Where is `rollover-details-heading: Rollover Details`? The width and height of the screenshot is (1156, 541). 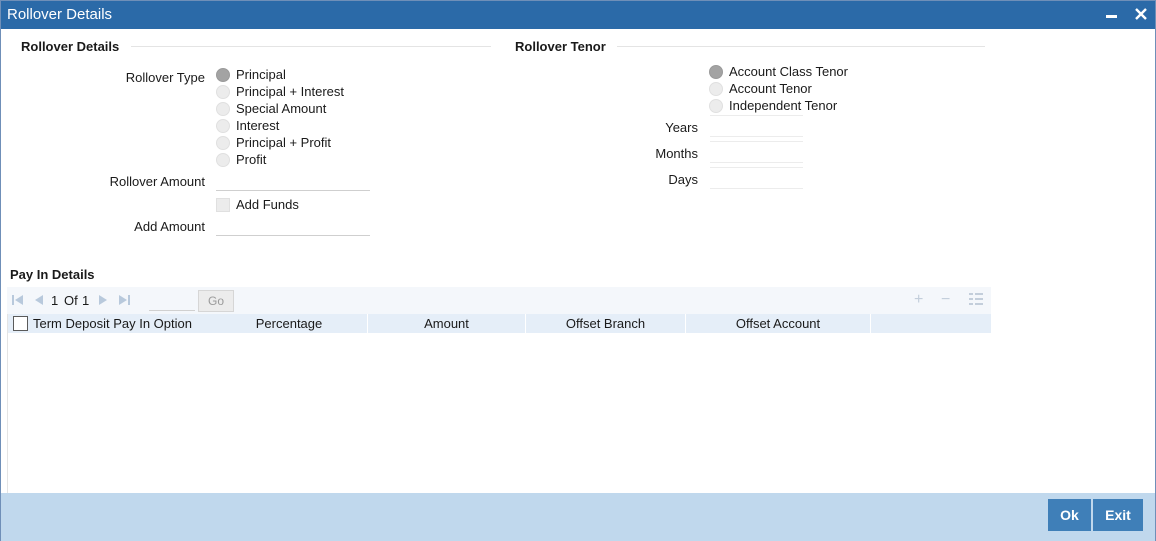 rollover-details-heading: Rollover Details is located at coordinates (70, 46).